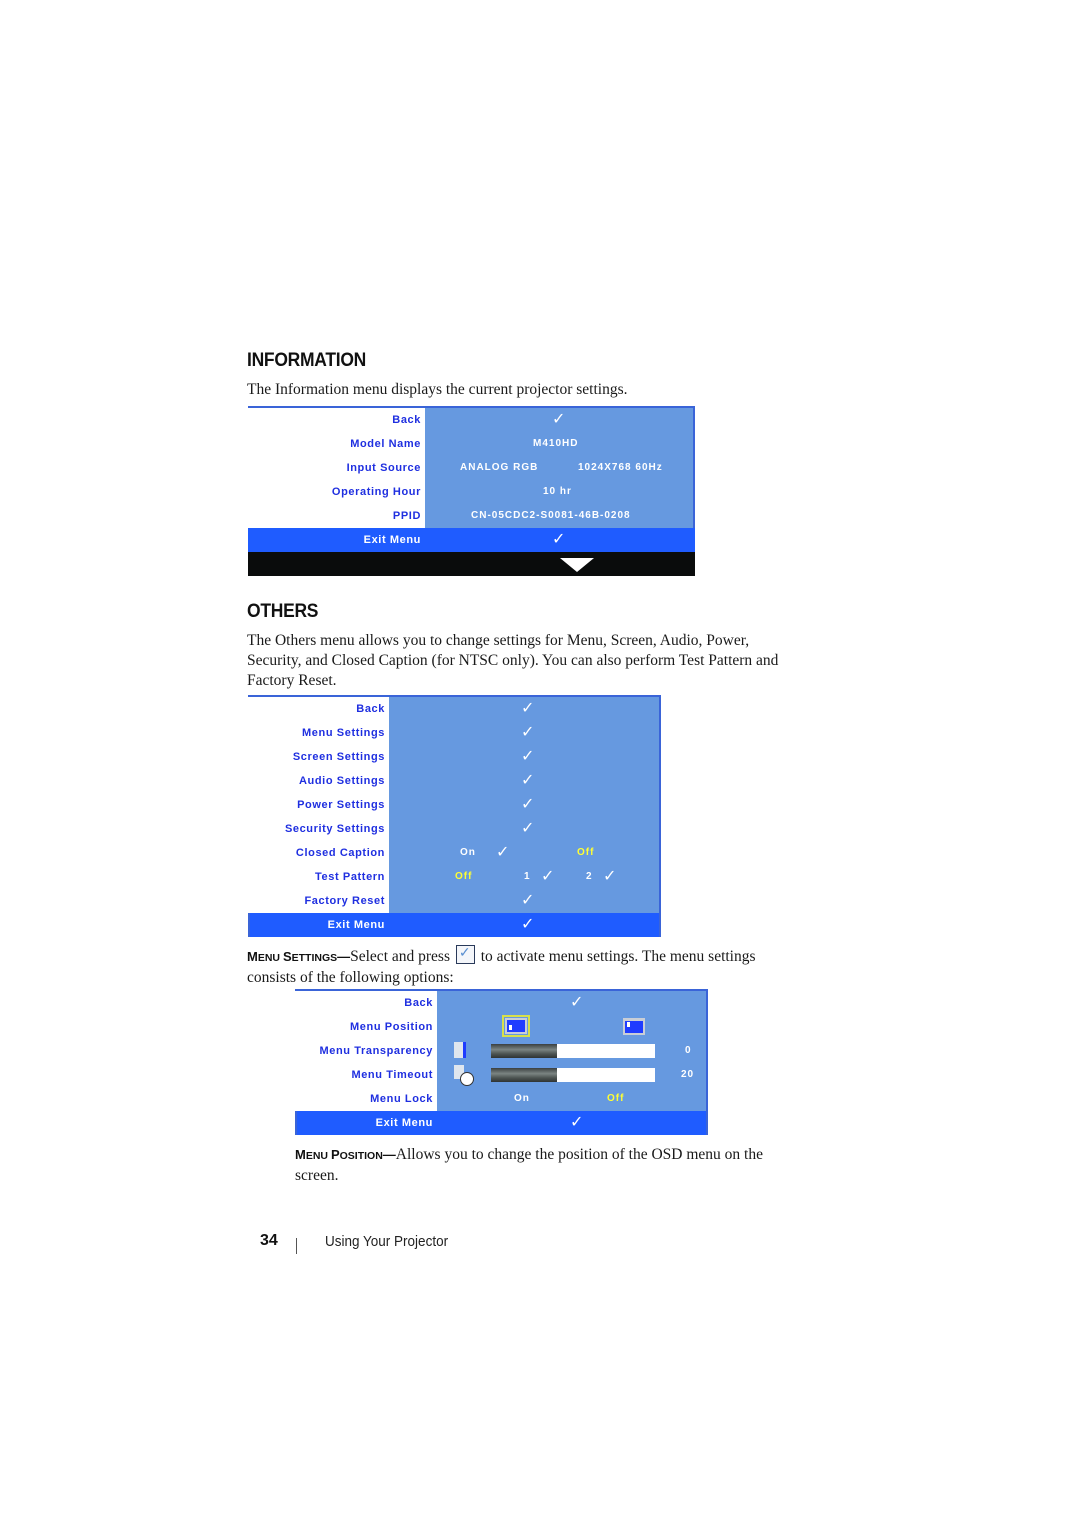 The width and height of the screenshot is (1080, 1528). What do you see at coordinates (499, 467) in the screenshot?
I see `info-value-input-source: ANALOG RGB` at bounding box center [499, 467].